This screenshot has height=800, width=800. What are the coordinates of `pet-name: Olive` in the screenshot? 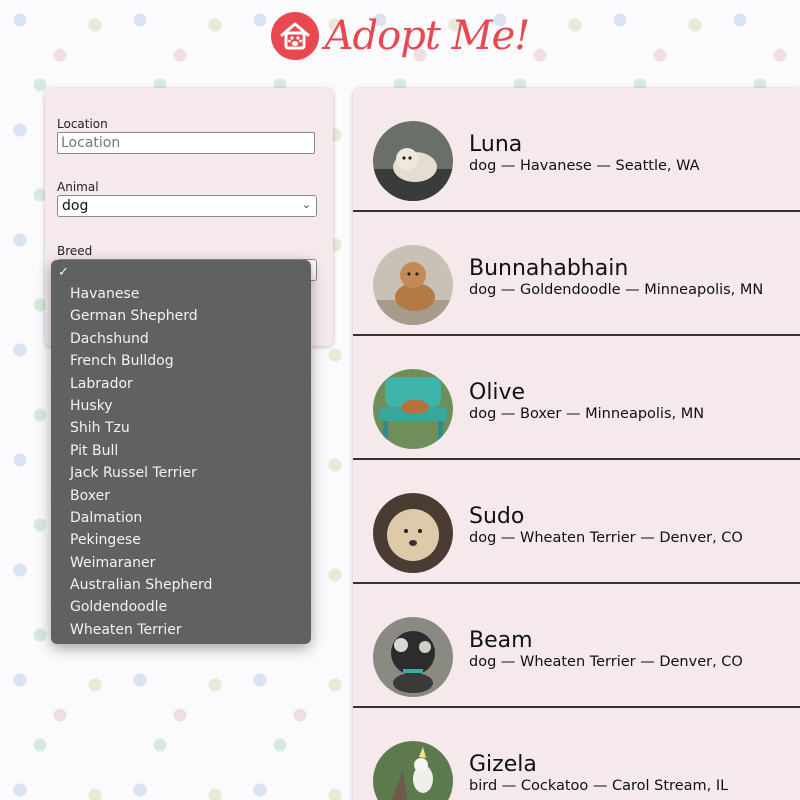 It's located at (497, 392).